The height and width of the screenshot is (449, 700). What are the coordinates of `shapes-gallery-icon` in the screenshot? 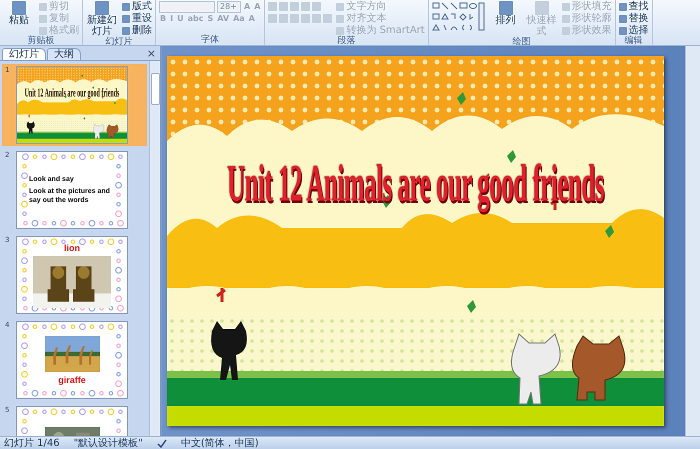 It's located at (459, 17).